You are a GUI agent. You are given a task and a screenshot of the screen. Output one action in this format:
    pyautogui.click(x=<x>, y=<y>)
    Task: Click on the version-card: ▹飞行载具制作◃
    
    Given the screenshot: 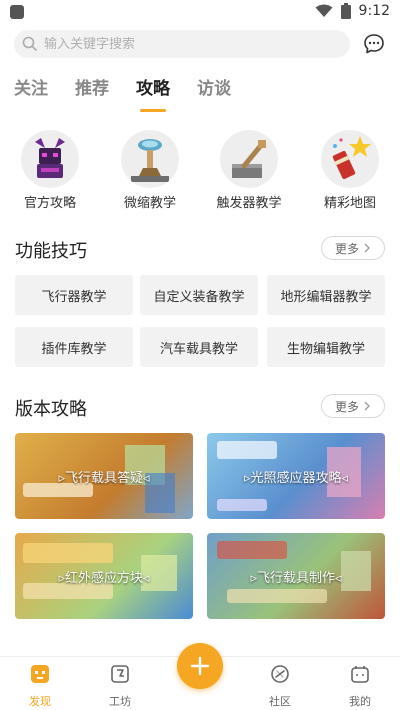 What is the action you would take?
    pyautogui.click(x=296, y=576)
    